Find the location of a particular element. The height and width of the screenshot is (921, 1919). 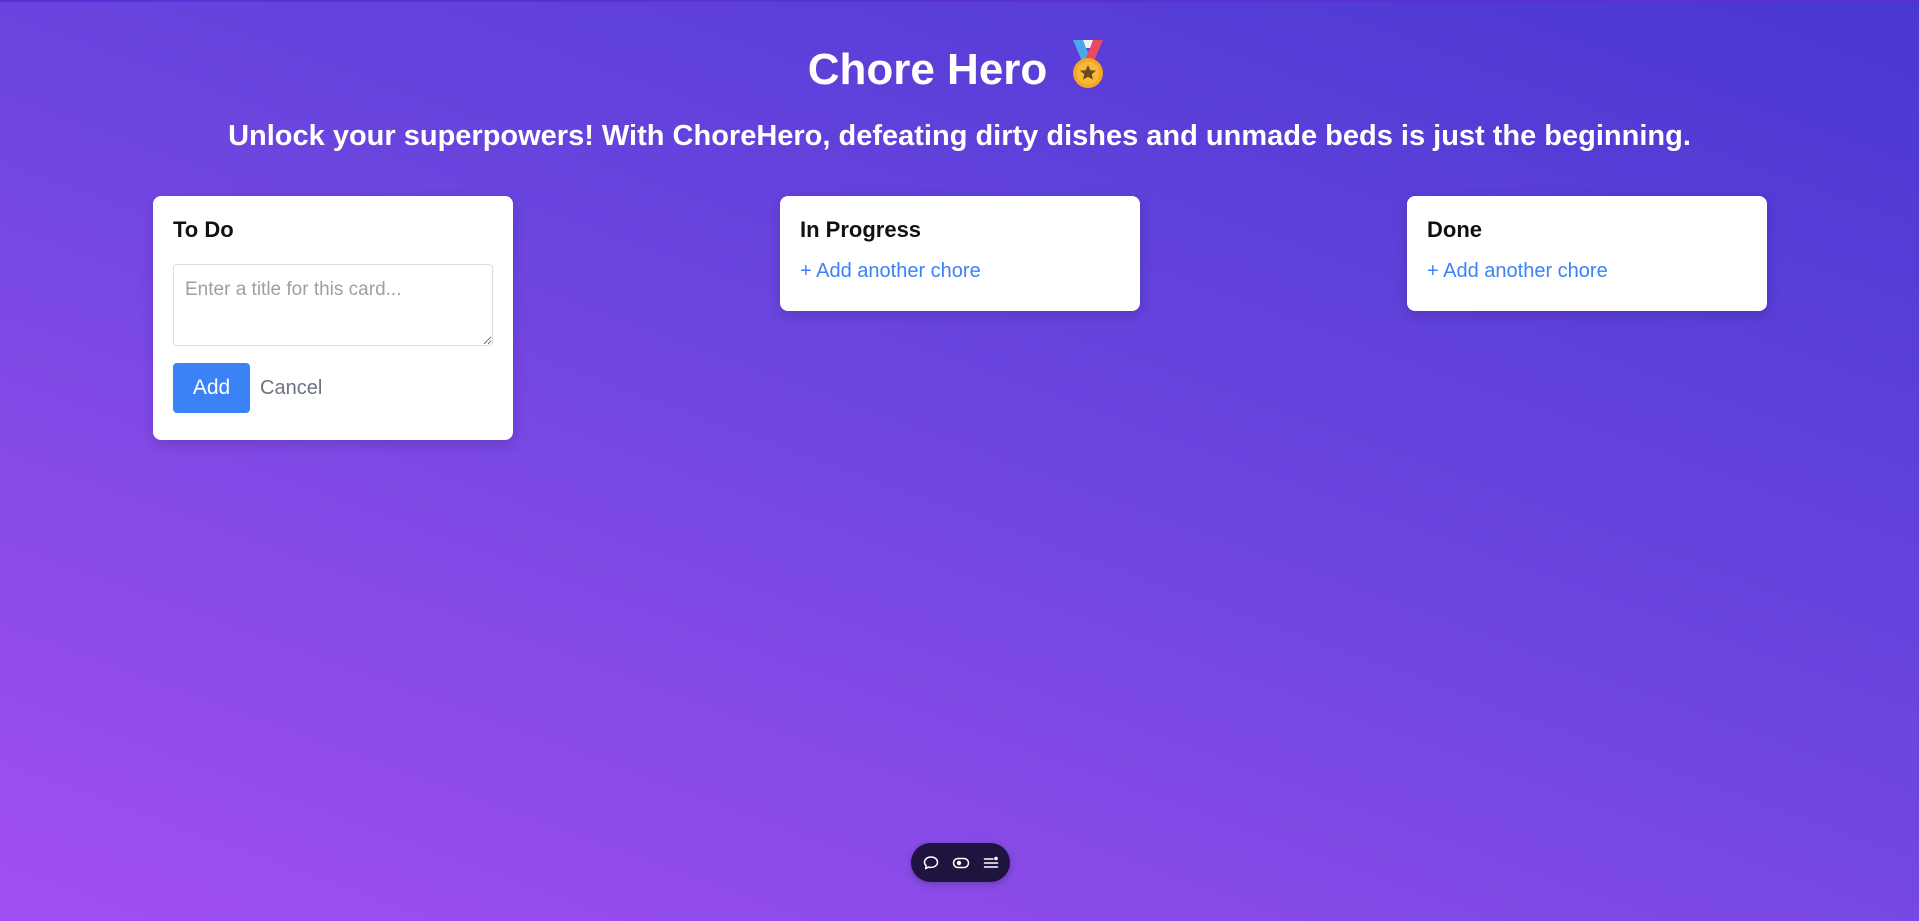

column-done: Done + Add another chore is located at coordinates (1587, 253).